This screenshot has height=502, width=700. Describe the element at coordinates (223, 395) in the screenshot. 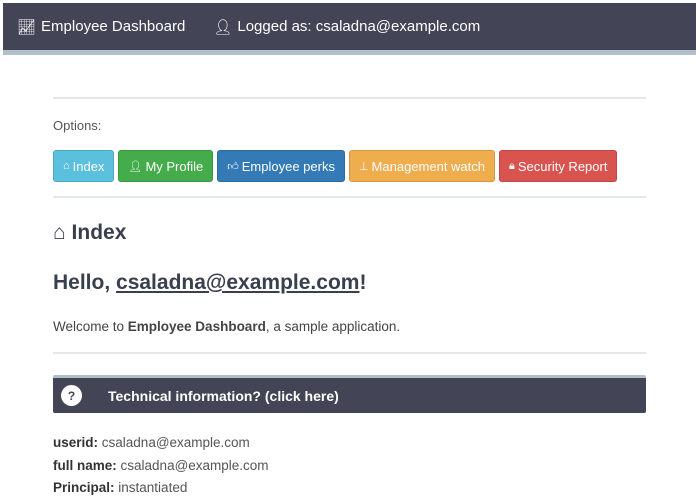

I see `panel-title: Technical information? (click here)` at that location.